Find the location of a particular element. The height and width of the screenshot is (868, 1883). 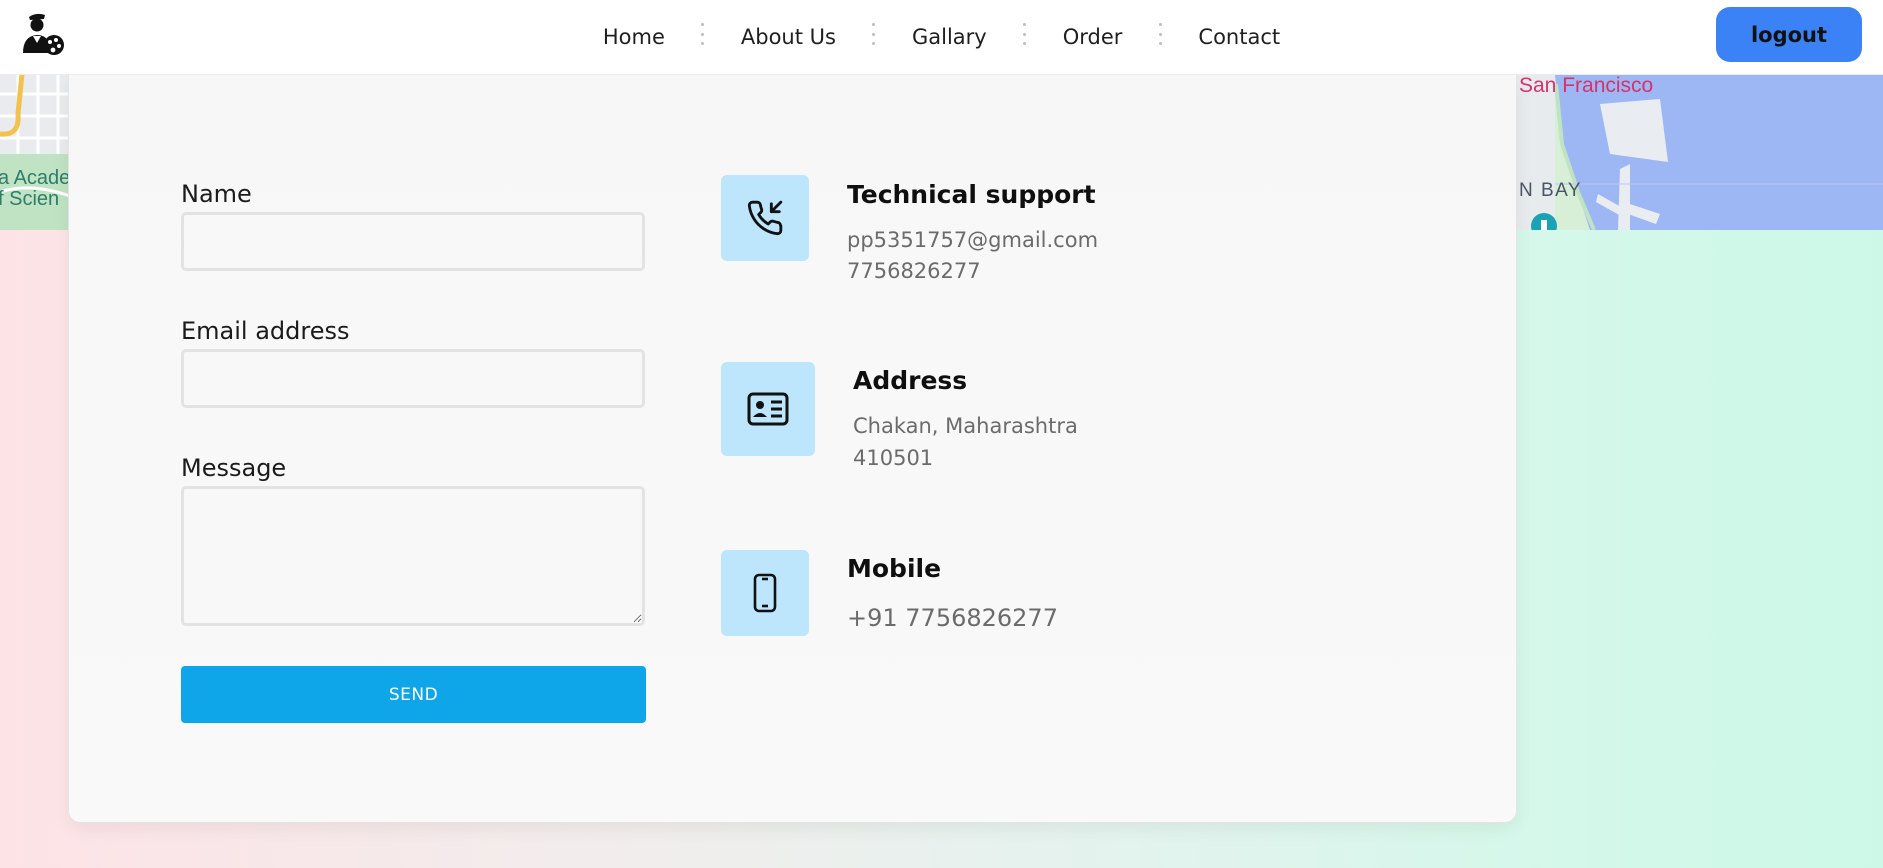

logout-button: logout is located at coordinates (1789, 34).